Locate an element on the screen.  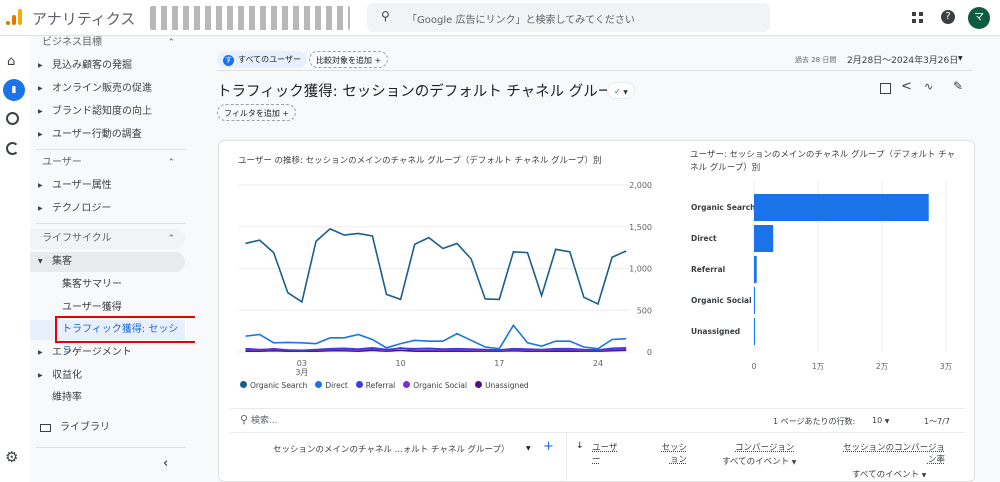
y-tick-label: 1,500 is located at coordinates (640, 227).